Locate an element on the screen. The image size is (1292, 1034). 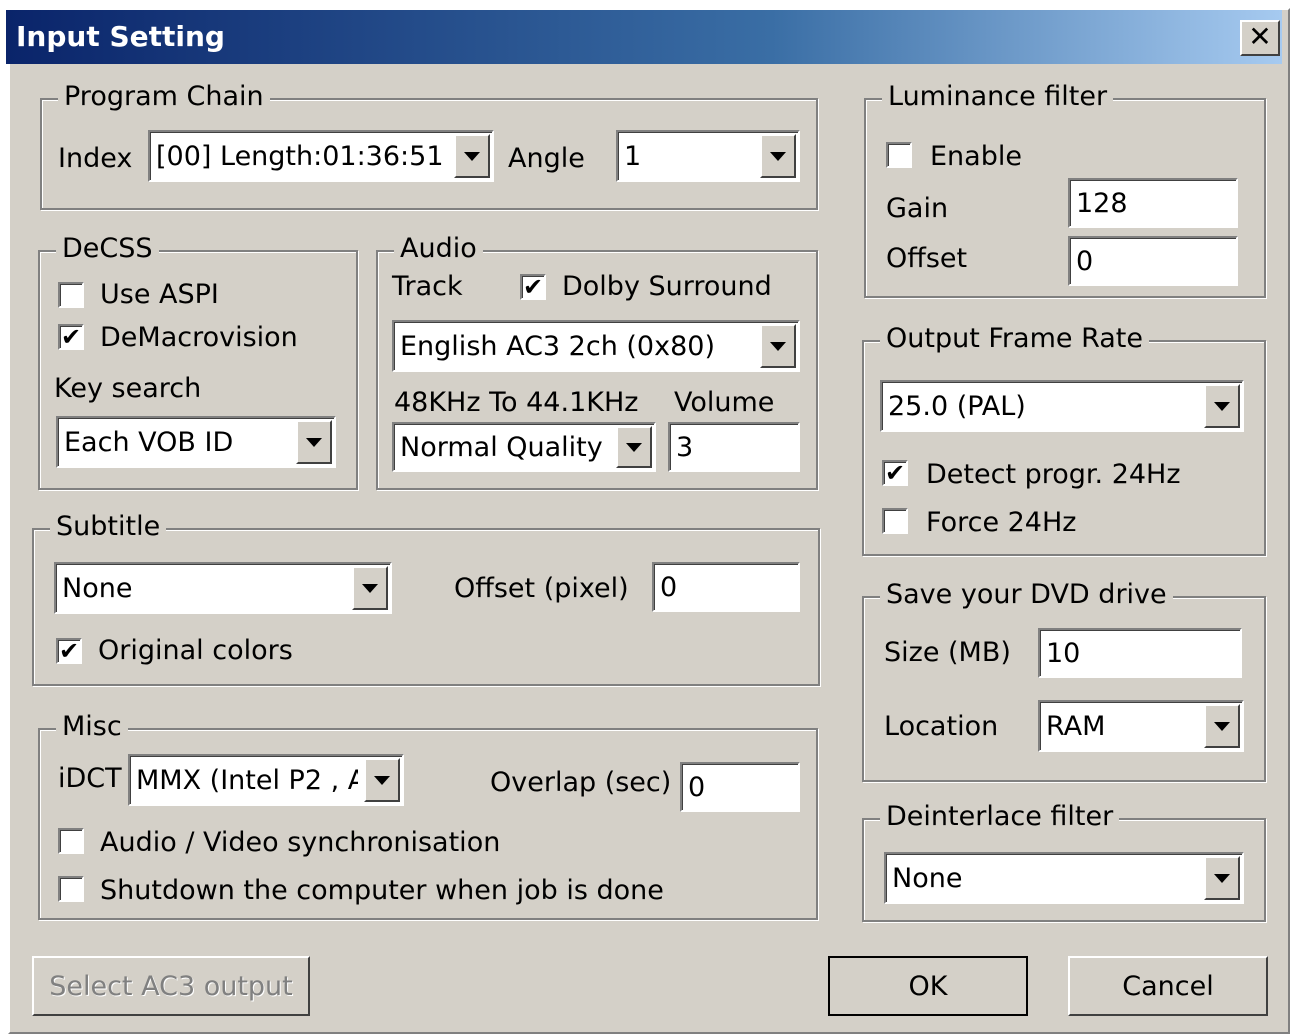
frame-rate-combo: 25.0 (PAL) is located at coordinates (1062, 406).